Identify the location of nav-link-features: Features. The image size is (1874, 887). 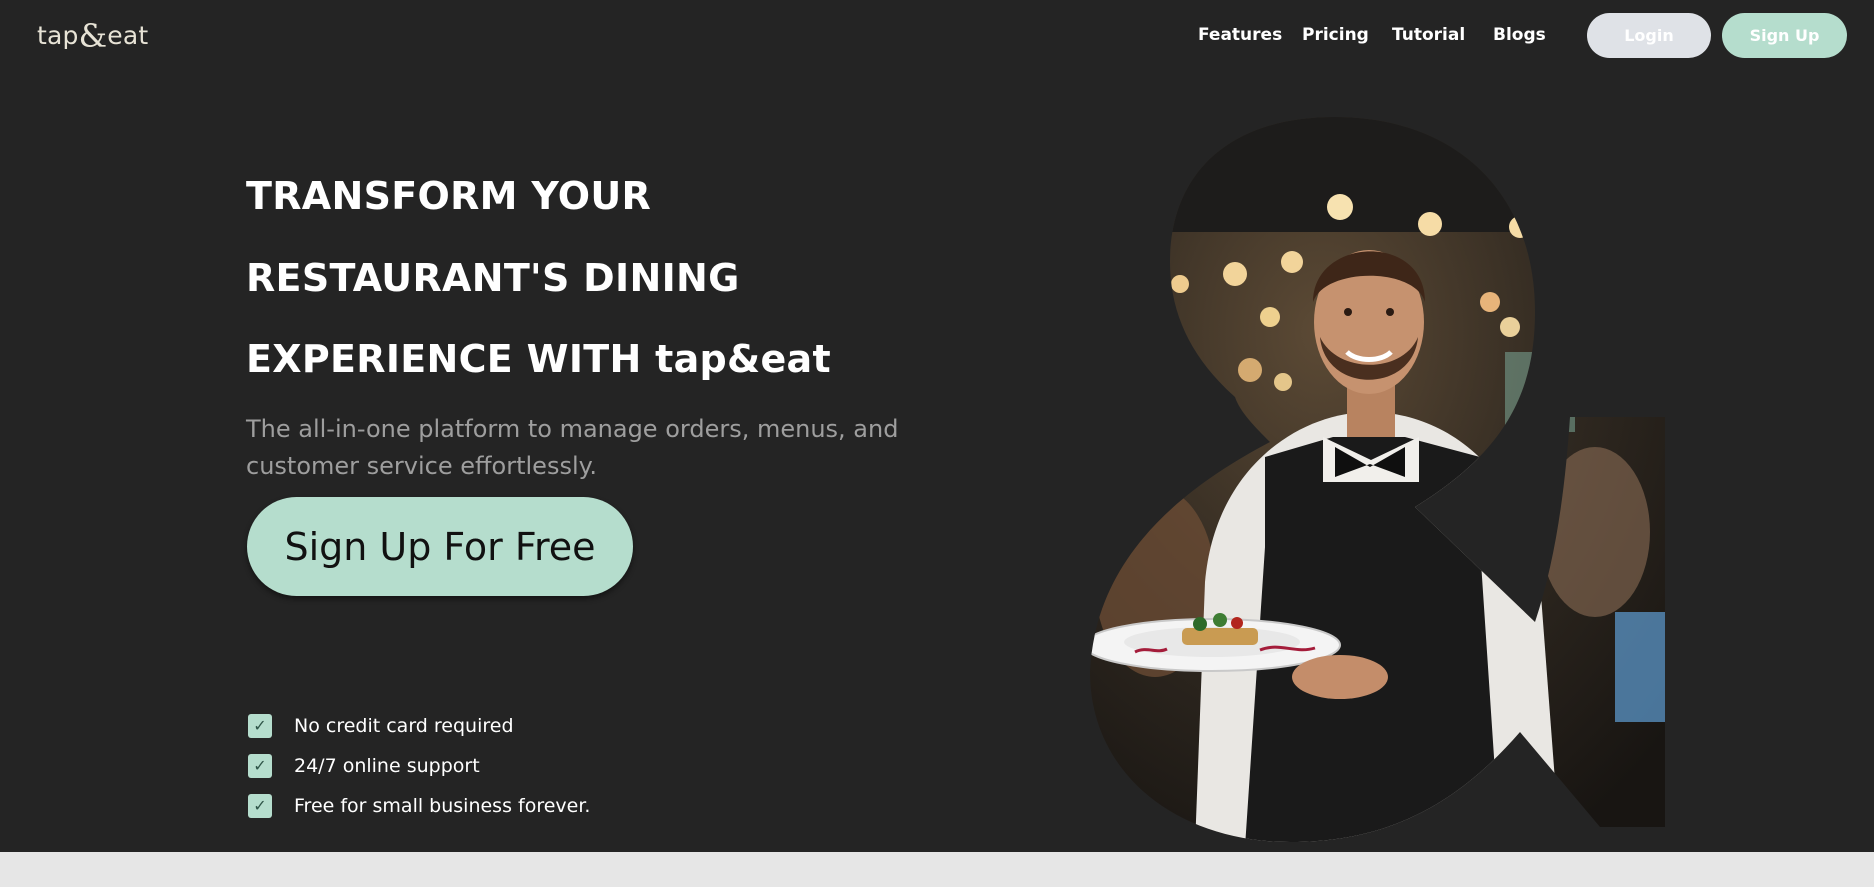
(1240, 35).